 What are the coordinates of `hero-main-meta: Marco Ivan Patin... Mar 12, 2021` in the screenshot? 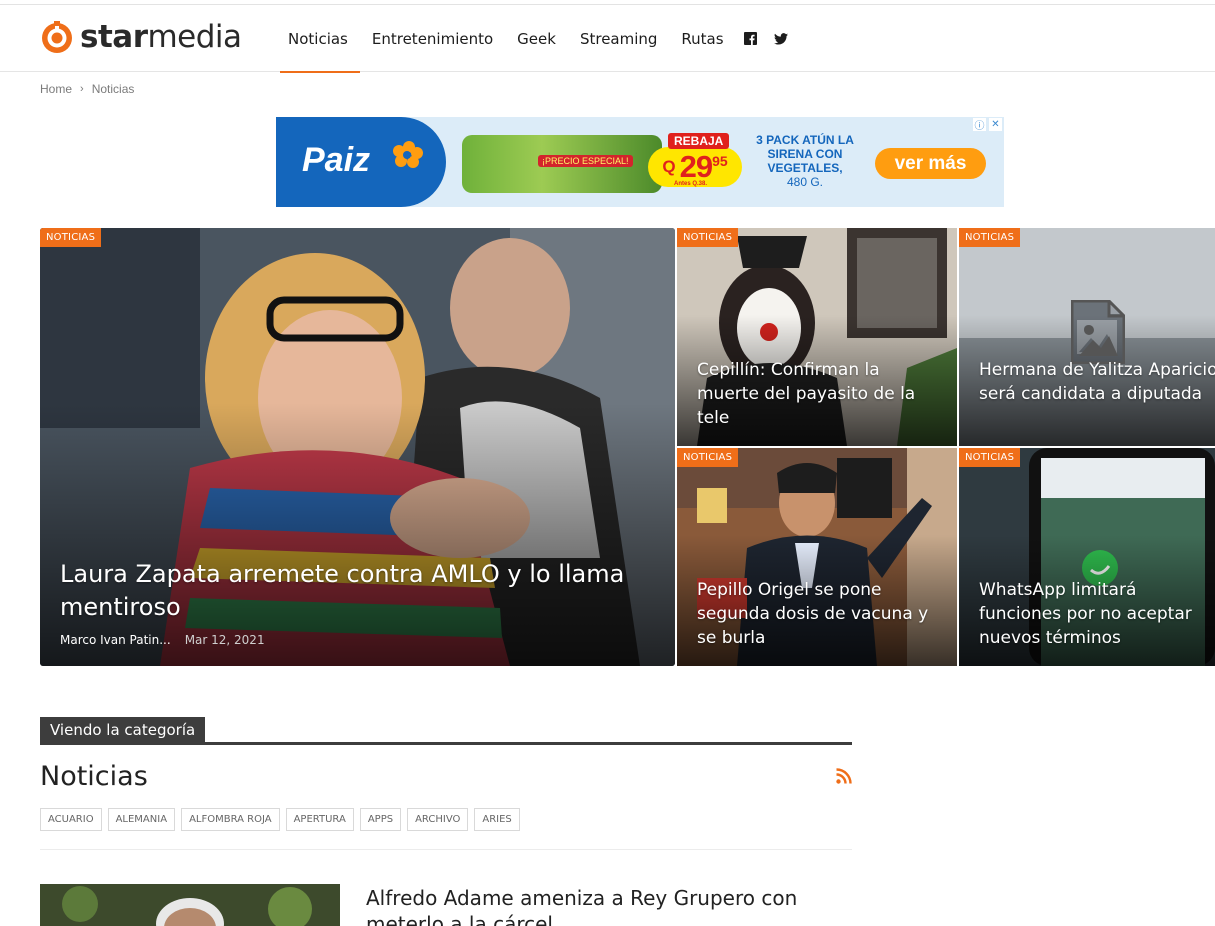 It's located at (162, 640).